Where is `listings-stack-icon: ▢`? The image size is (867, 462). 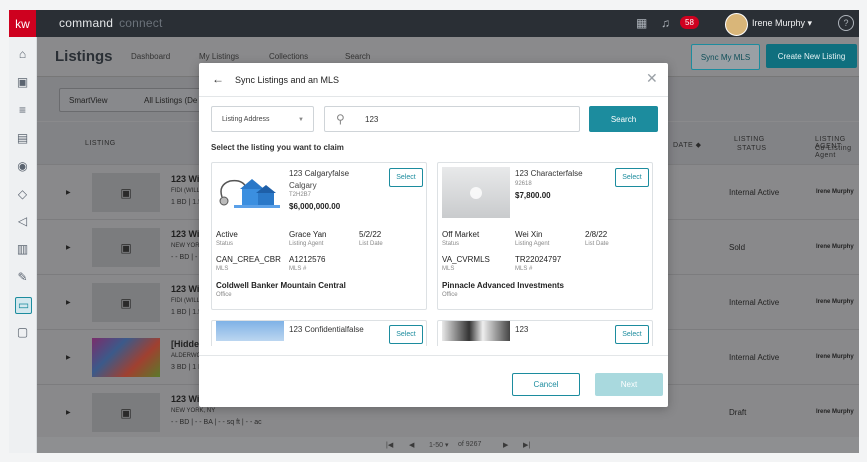
listings-stack-icon: ▢ is located at coordinates (22, 332).